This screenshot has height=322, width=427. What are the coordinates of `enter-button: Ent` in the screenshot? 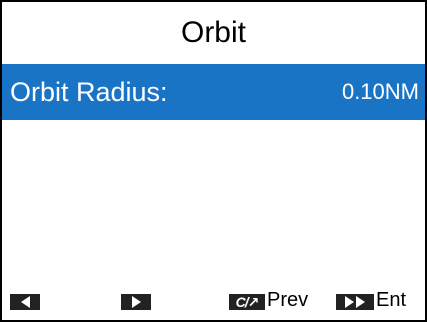 It's located at (391, 300).